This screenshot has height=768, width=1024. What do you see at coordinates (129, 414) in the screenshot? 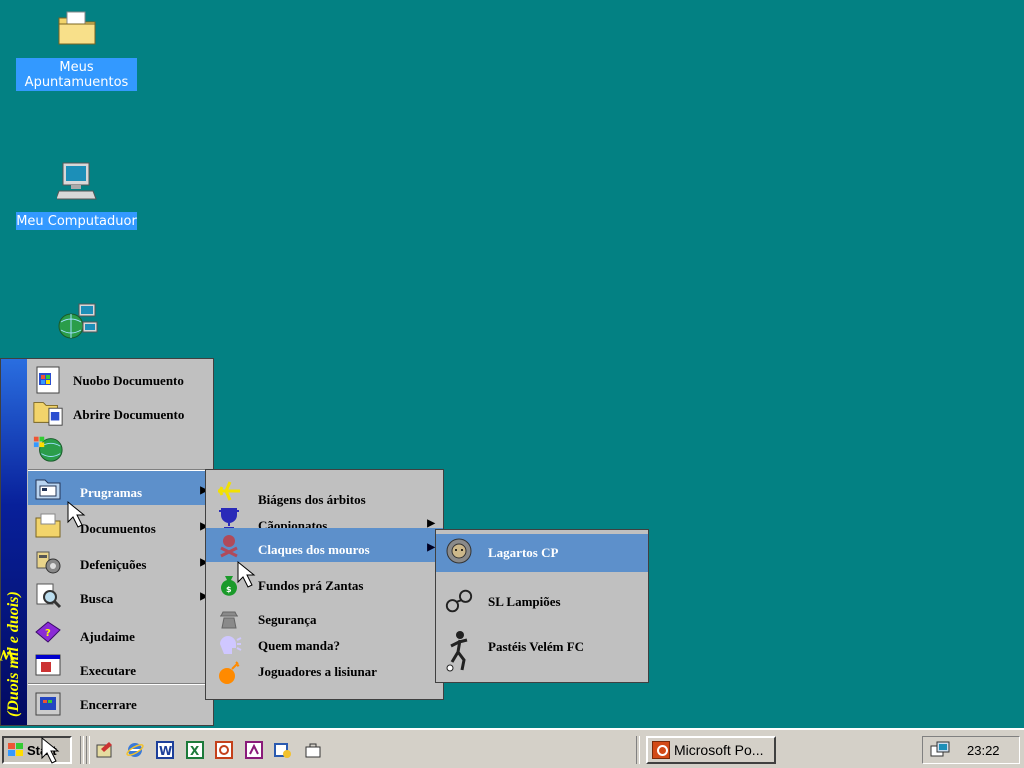
I see `menu-item-label: Abrire Documuento` at bounding box center [129, 414].